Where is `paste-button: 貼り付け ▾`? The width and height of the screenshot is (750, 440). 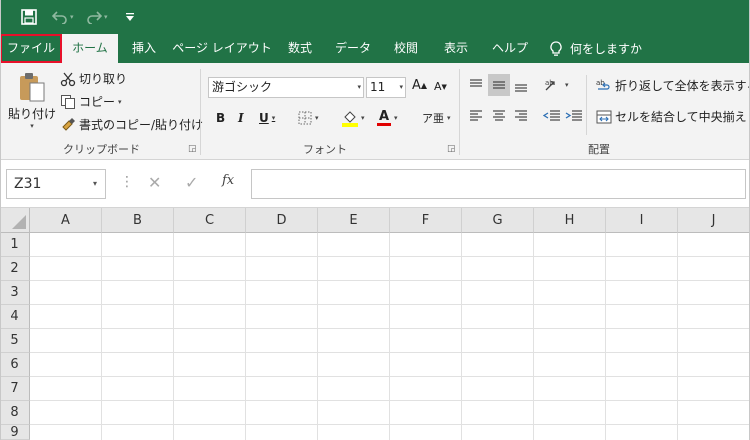 paste-button: 貼り付け ▾ is located at coordinates (32, 100).